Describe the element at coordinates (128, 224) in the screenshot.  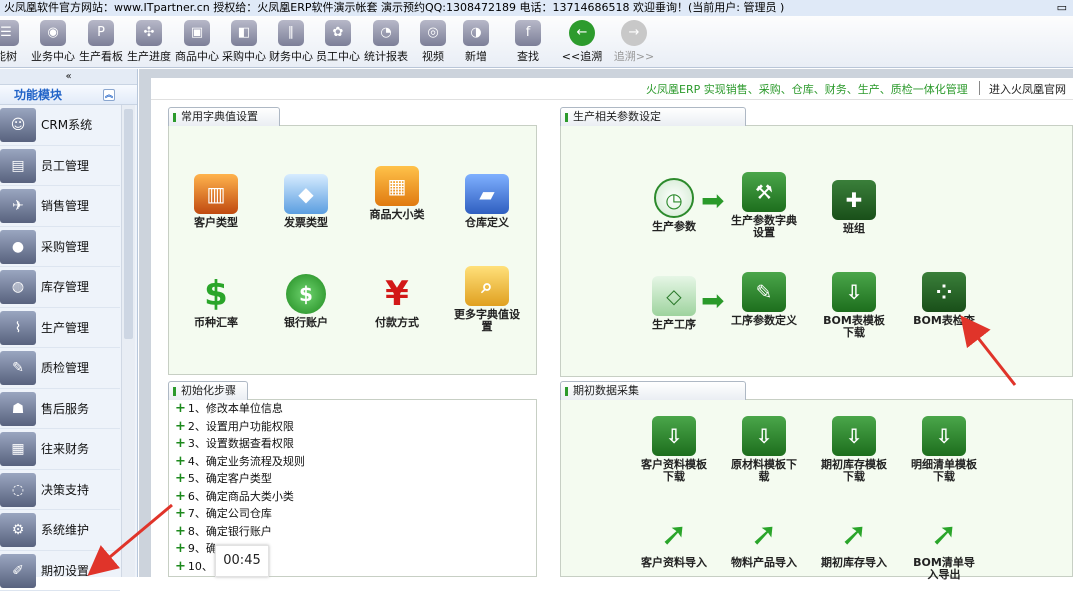
I see `sidebar-scrollbar-thumb` at that location.